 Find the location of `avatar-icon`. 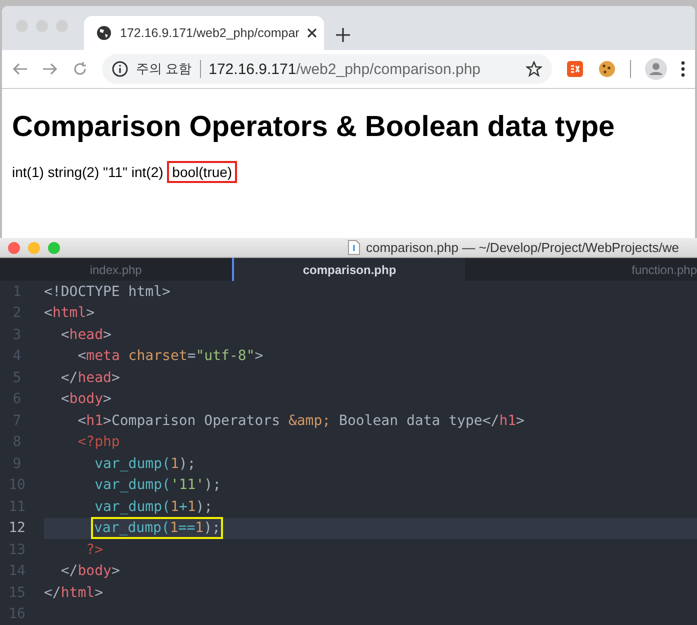

avatar-icon is located at coordinates (656, 69).